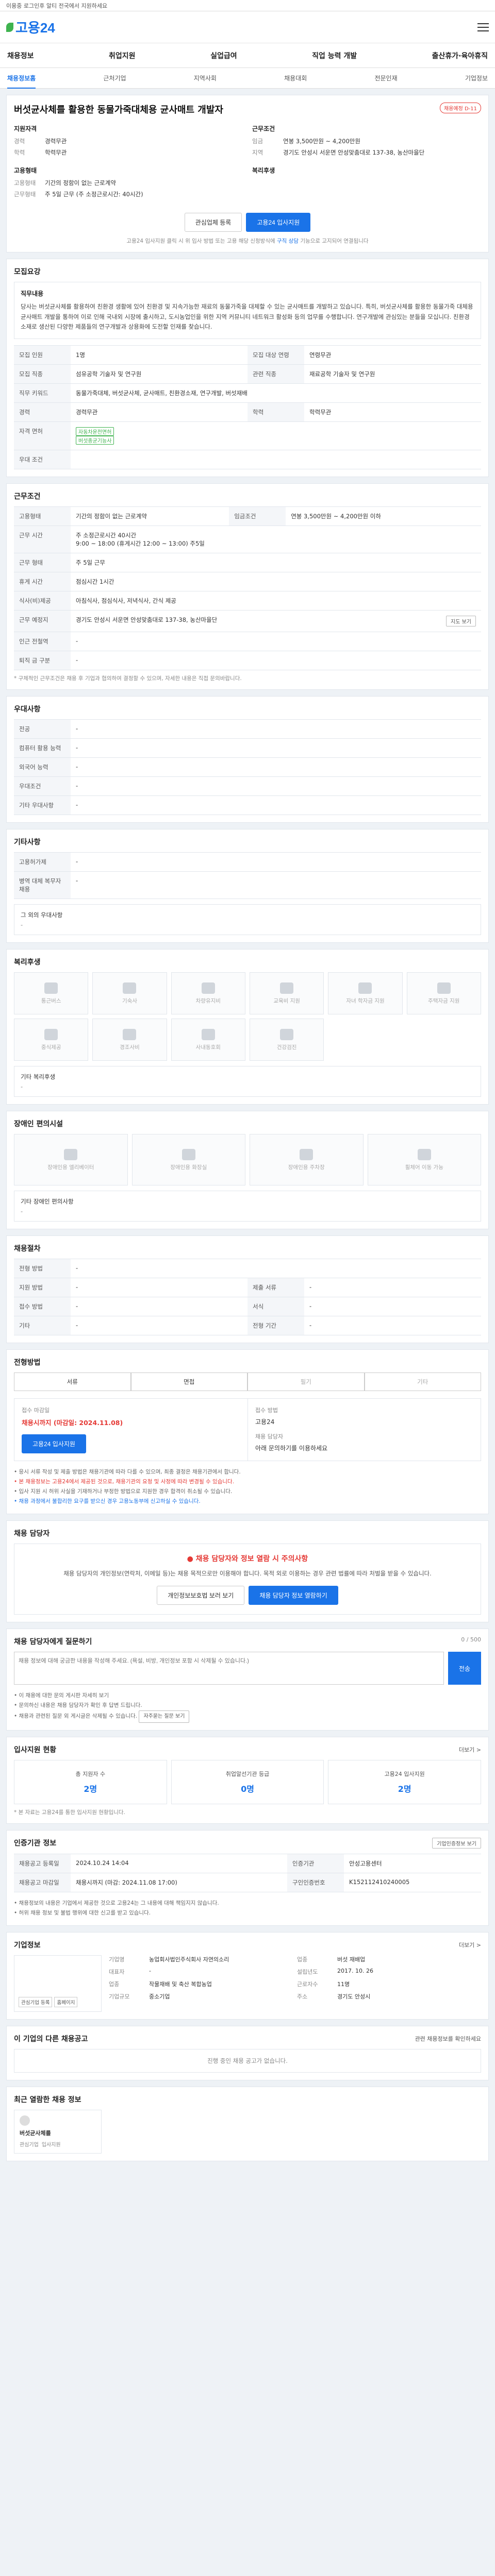 This screenshot has height=2576, width=495. I want to click on other-section: 기타사항 고용허가제 - 병역 대체 복무자 채용 - 그 외의 우대사항 -, so click(247, 886).